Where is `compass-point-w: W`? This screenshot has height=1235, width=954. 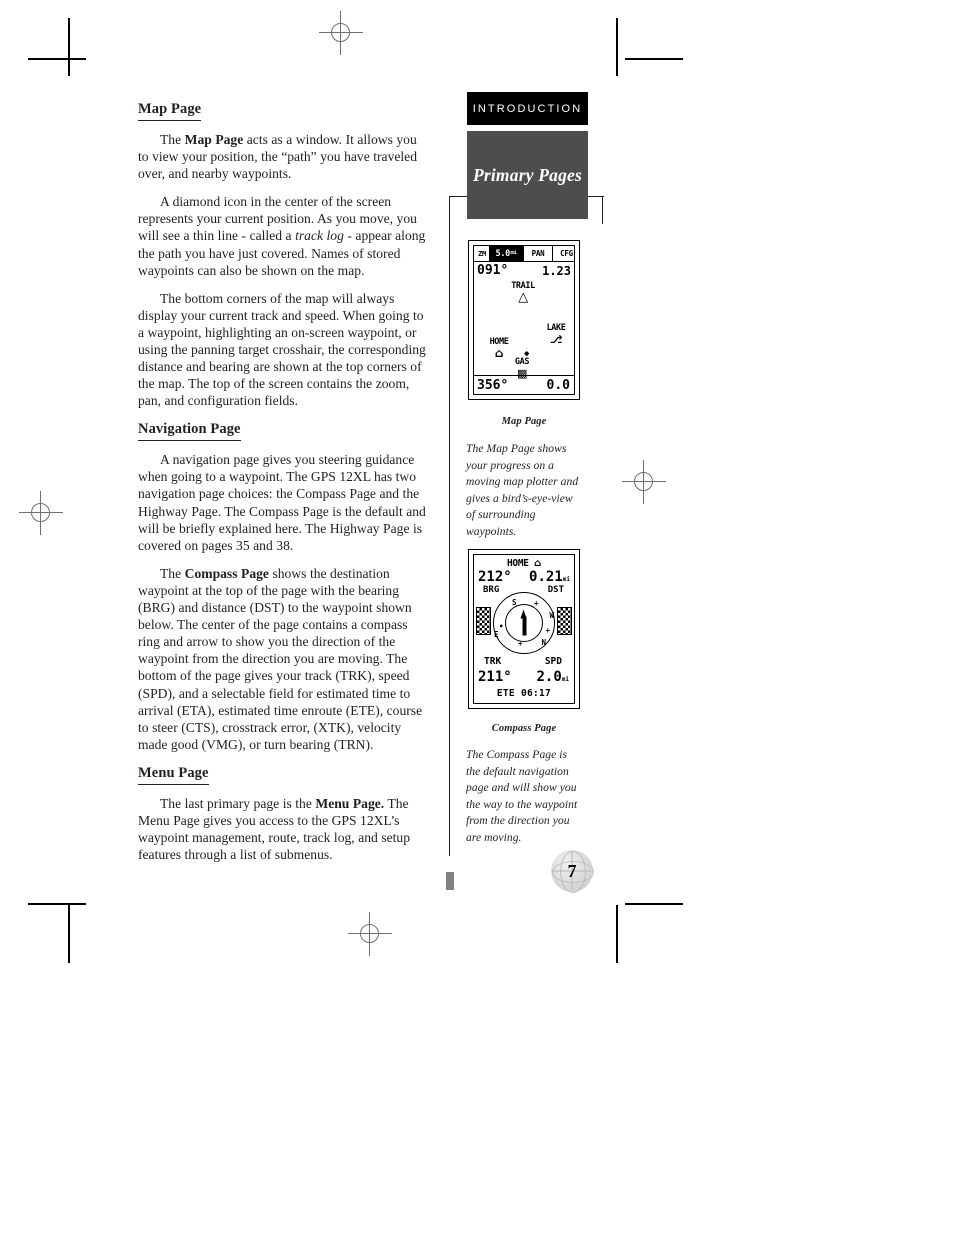
compass-point-w: W is located at coordinates (551, 615).